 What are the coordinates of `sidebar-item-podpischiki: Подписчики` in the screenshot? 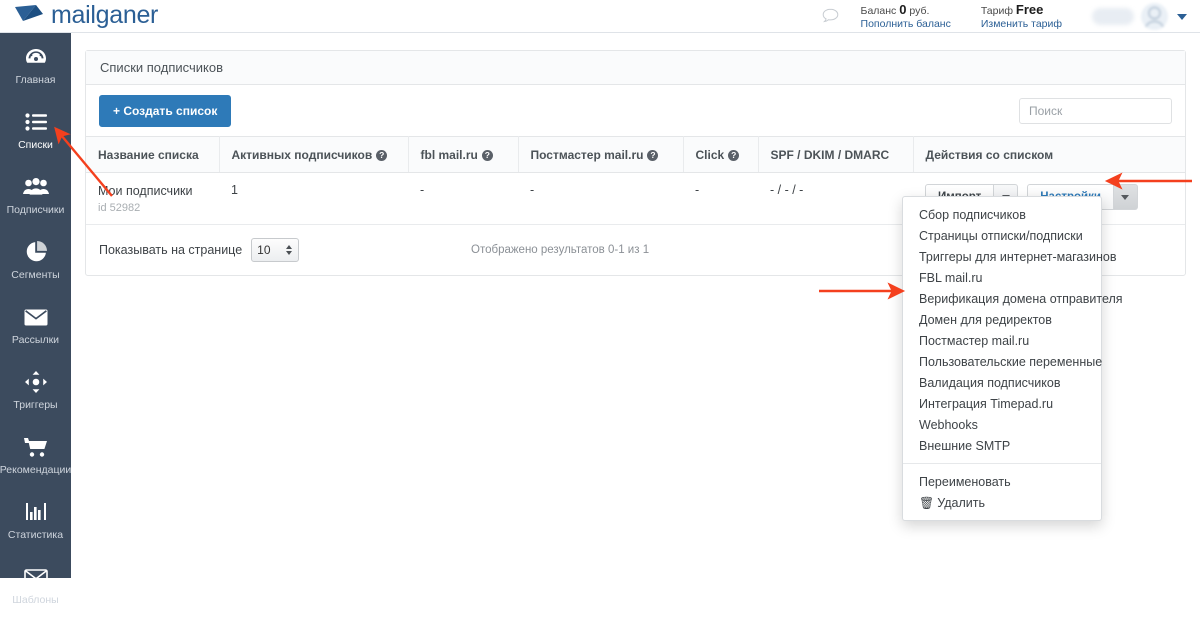 It's located at (35, 195).